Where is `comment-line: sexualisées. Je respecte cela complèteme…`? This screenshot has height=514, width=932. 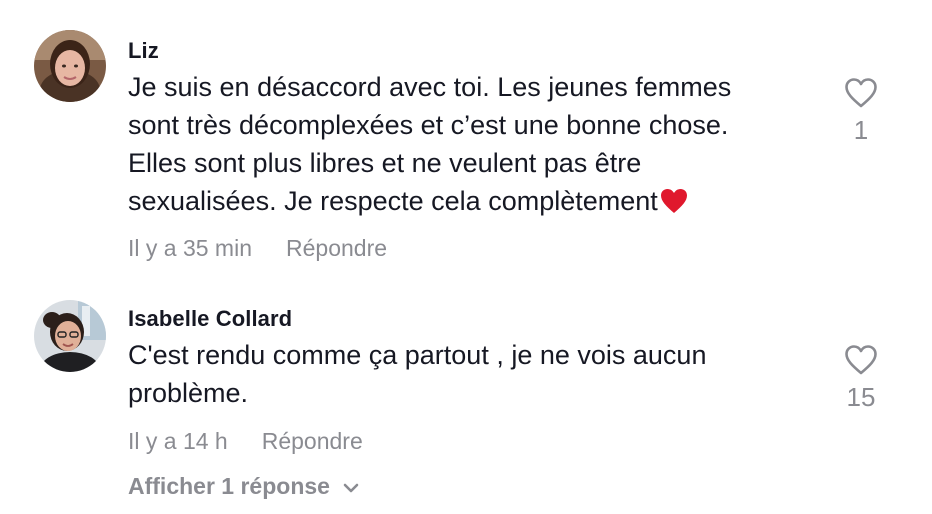
comment-line: sexualisées. Je respecte cela complèteme… is located at coordinates (393, 201).